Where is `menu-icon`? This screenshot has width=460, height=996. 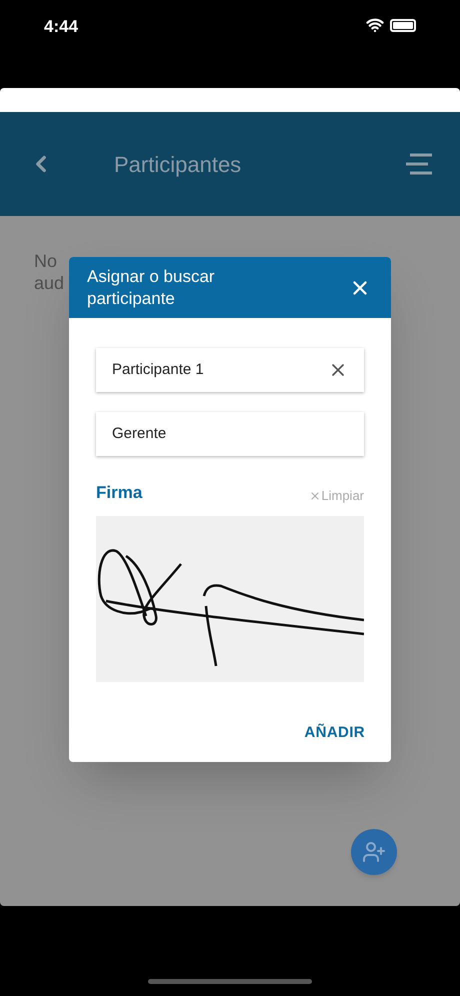
menu-icon is located at coordinates (419, 164).